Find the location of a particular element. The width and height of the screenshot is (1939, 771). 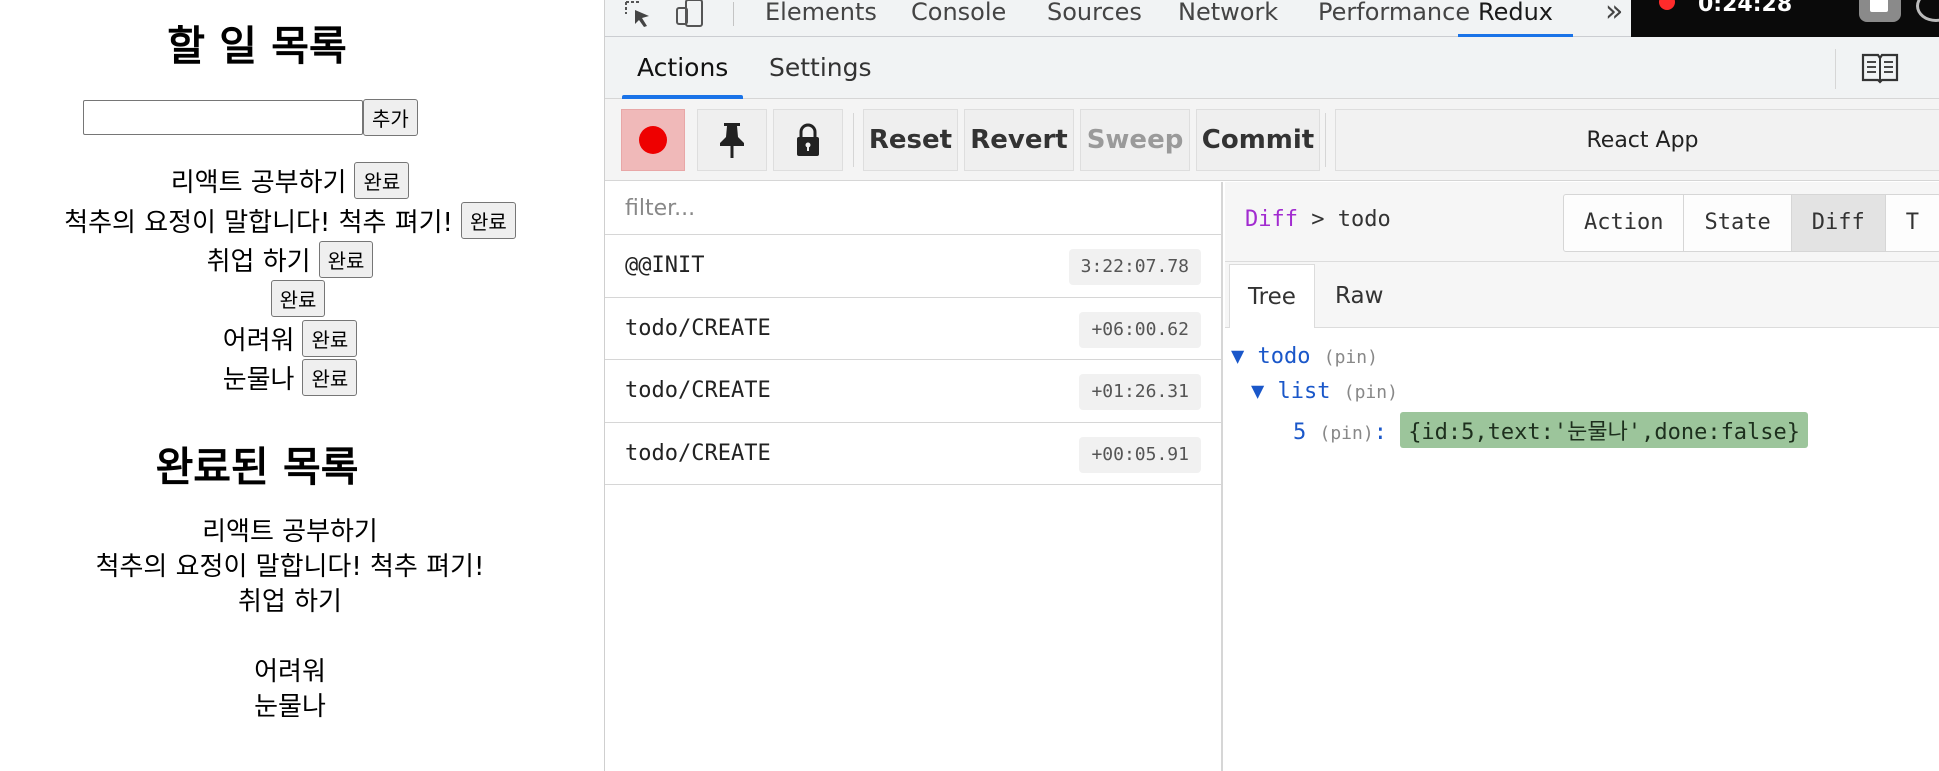

tree-key: list is located at coordinates (1304, 391).